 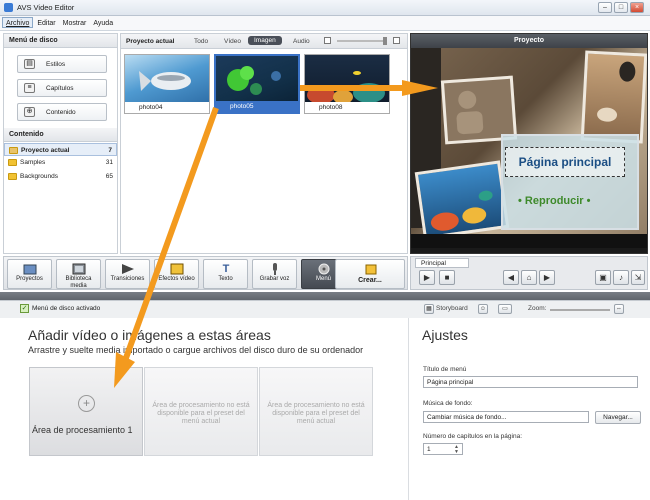 What do you see at coordinates (621, 7) in the screenshot?
I see `maximize-button: □` at bounding box center [621, 7].